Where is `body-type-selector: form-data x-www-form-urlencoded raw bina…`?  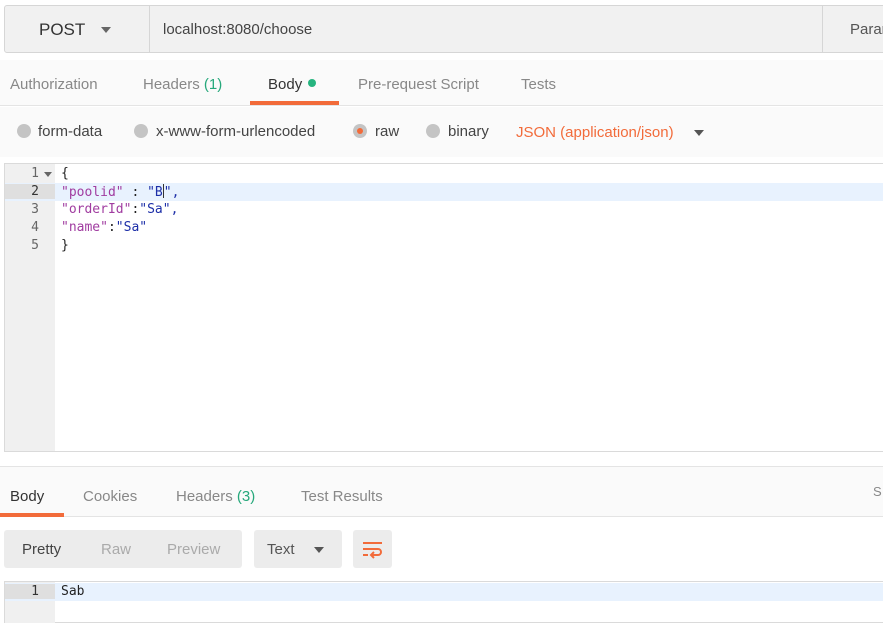
body-type-selector: form-data x-www-form-urlencoded raw bina… is located at coordinates (441, 132).